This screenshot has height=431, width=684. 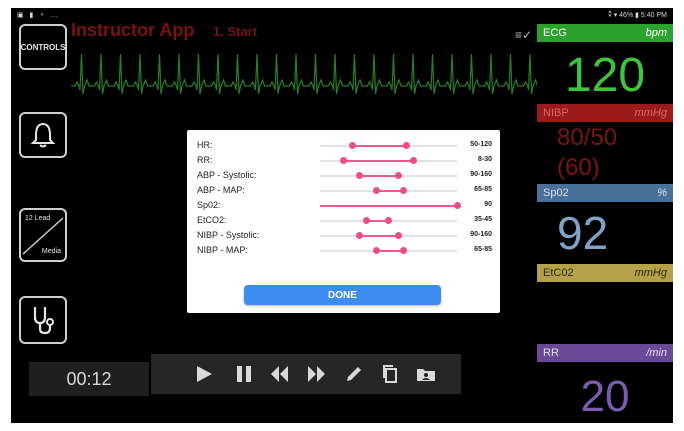 I want to click on nibp-value: 80/50, so click(x=605, y=138).